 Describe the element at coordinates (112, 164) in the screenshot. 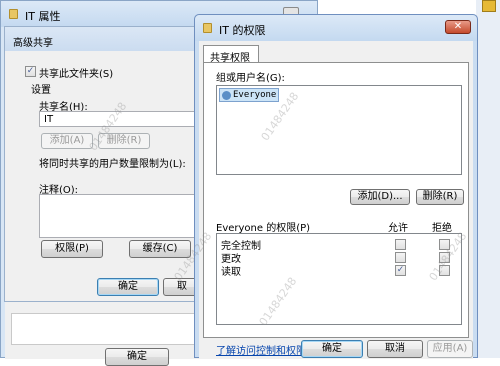

I see `user-limit-label: 将同时共享的用户数量限制为(L):` at that location.